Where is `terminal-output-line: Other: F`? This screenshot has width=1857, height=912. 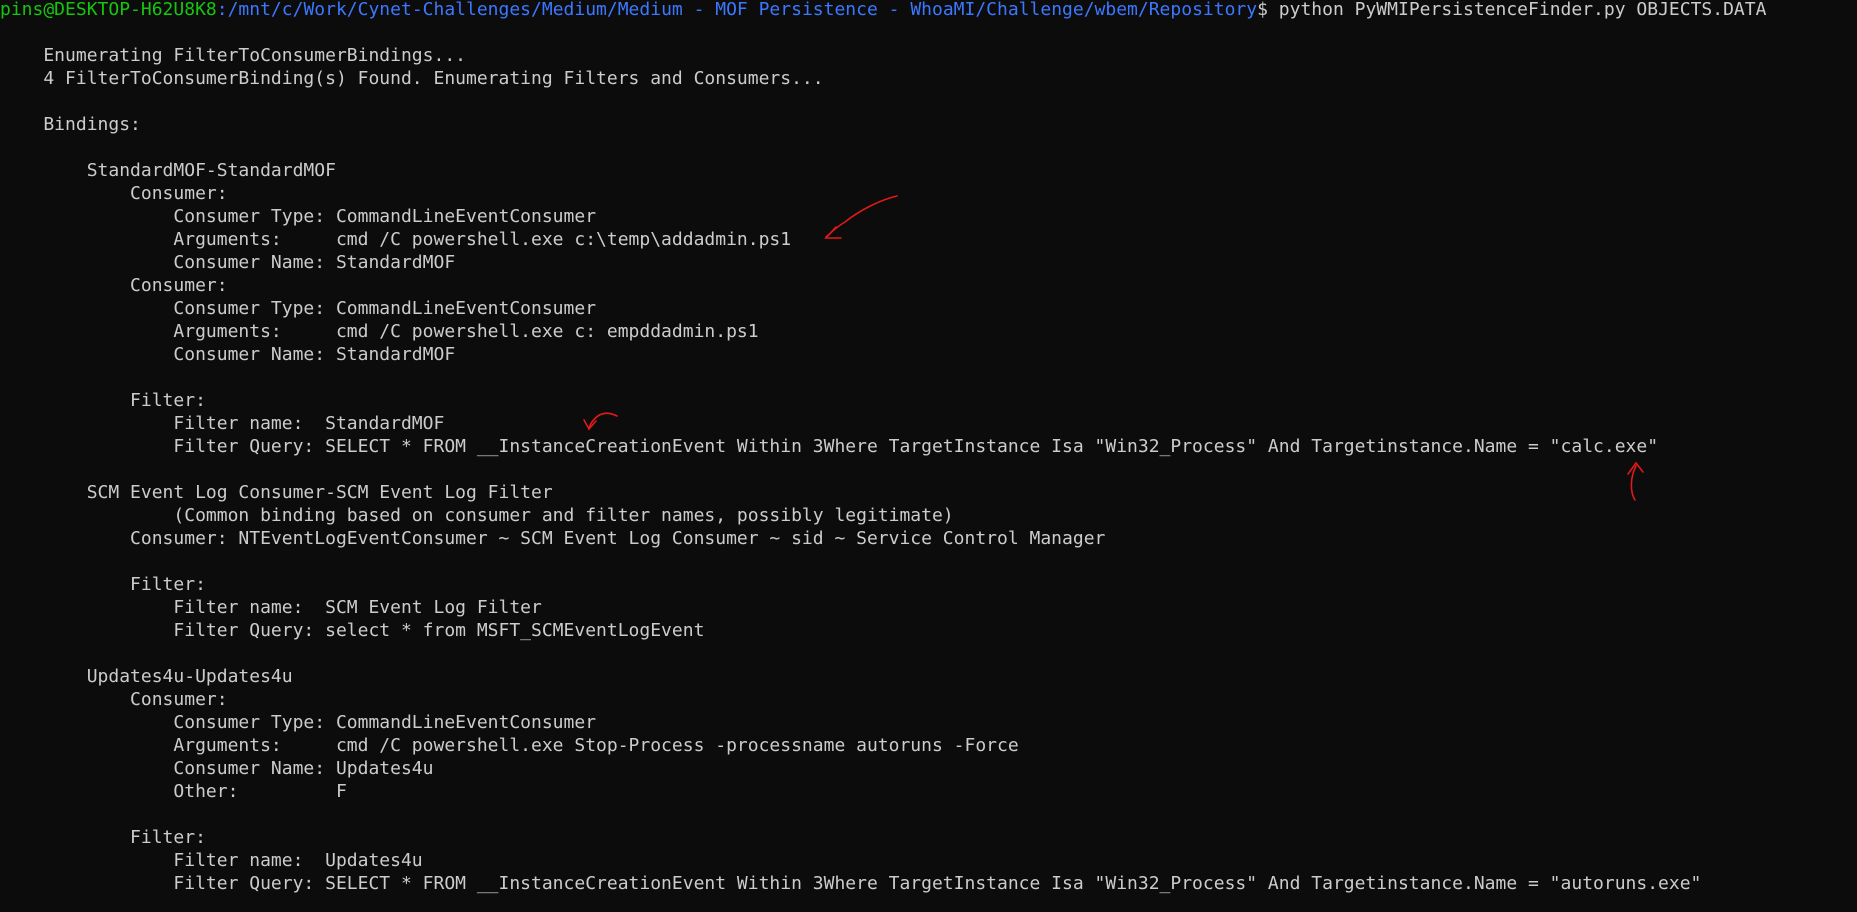 terminal-output-line: Other: F is located at coordinates (173, 791).